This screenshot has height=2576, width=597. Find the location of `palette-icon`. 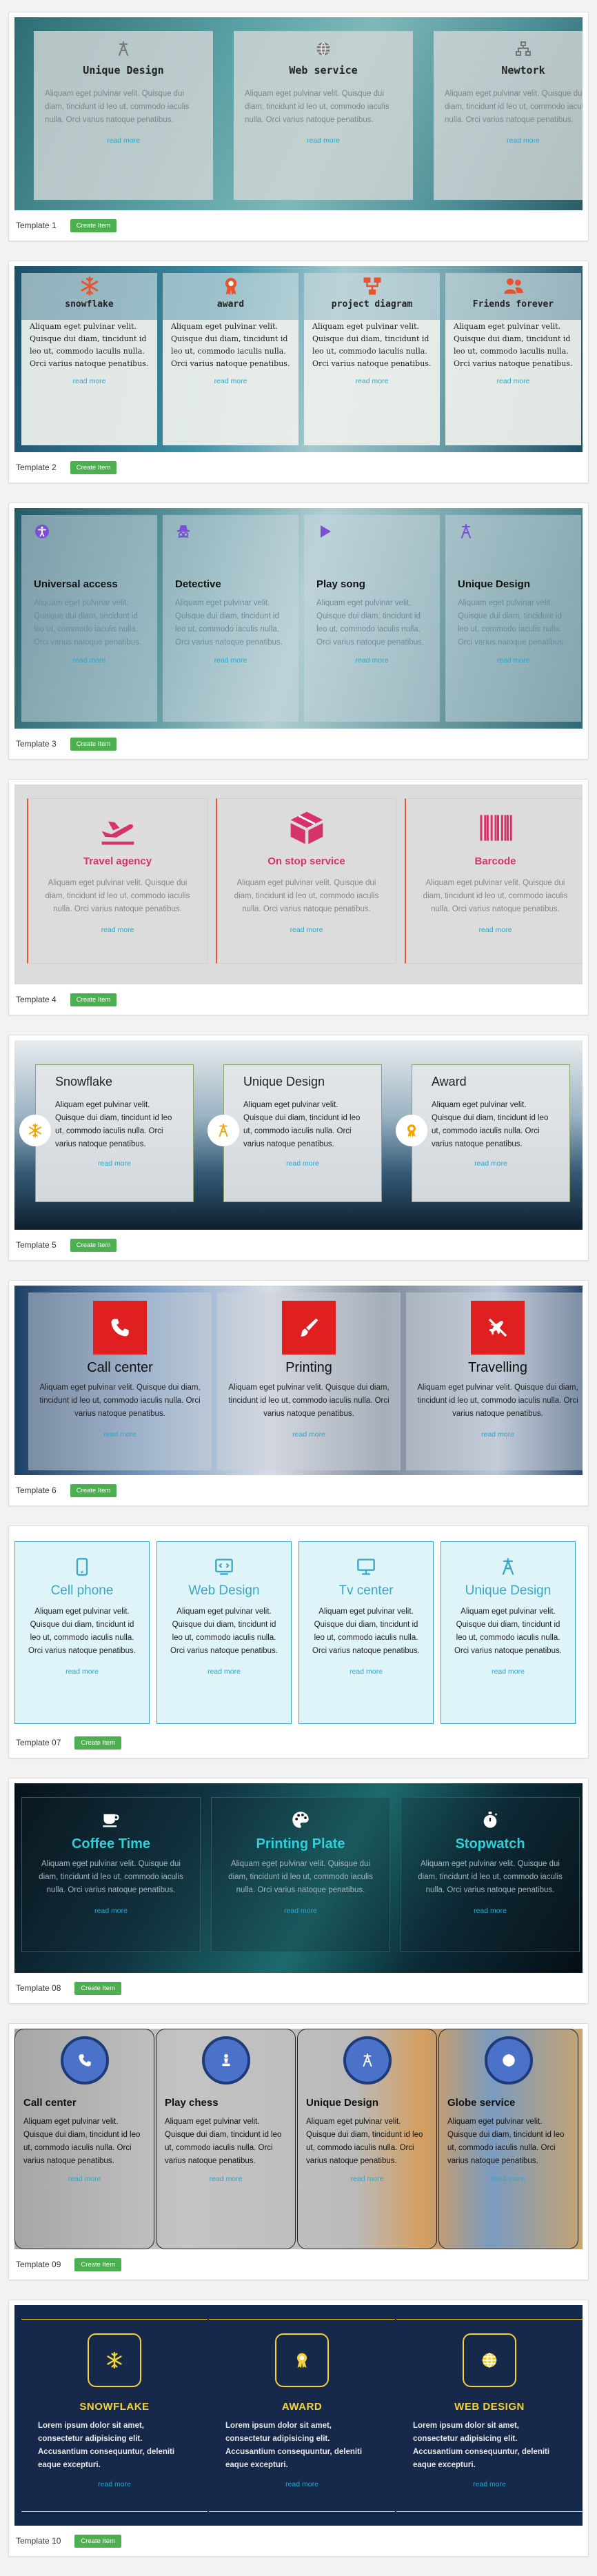

palette-icon is located at coordinates (300, 1819).